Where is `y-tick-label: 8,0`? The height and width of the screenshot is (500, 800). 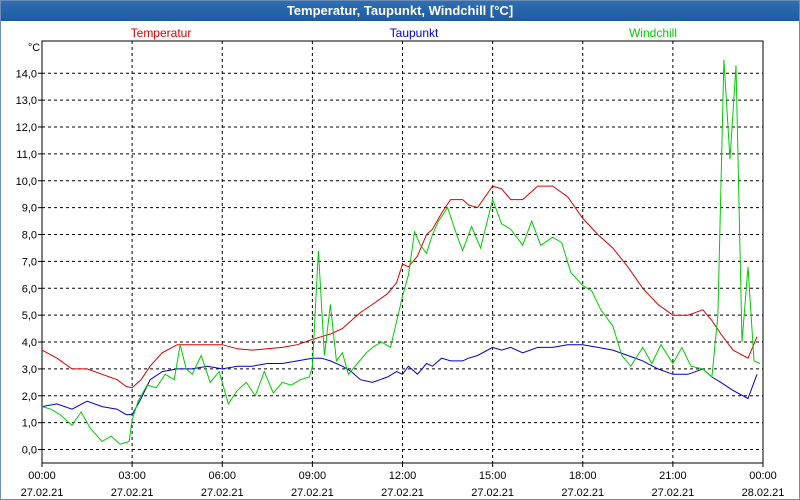
y-tick-label: 8,0 is located at coordinates (29, 236).